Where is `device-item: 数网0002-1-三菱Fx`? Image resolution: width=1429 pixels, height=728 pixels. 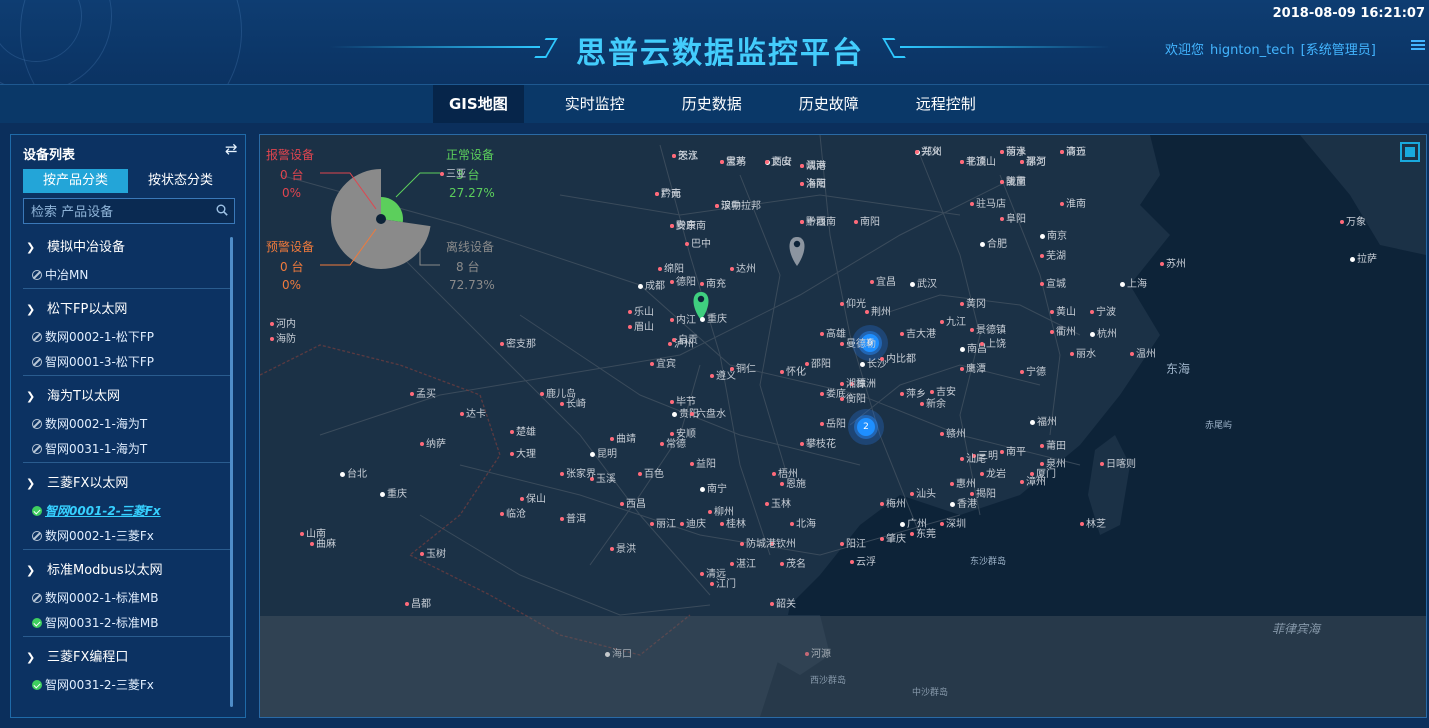 device-item: 数网0002-1-三菱Fx is located at coordinates (128, 536).